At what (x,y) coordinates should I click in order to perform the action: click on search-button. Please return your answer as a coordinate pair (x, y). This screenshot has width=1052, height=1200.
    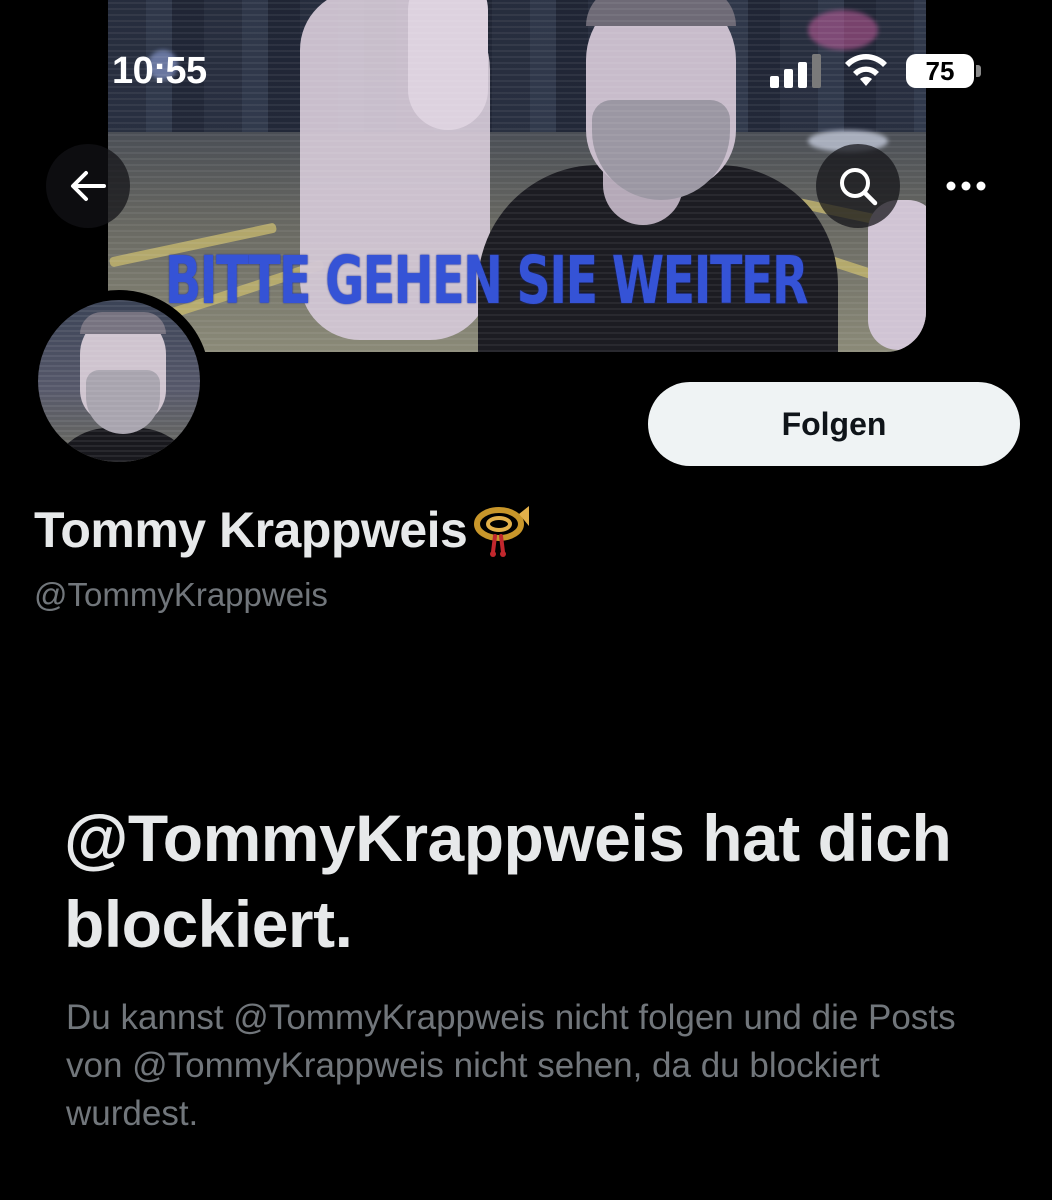
    Looking at the image, I should click on (858, 186).